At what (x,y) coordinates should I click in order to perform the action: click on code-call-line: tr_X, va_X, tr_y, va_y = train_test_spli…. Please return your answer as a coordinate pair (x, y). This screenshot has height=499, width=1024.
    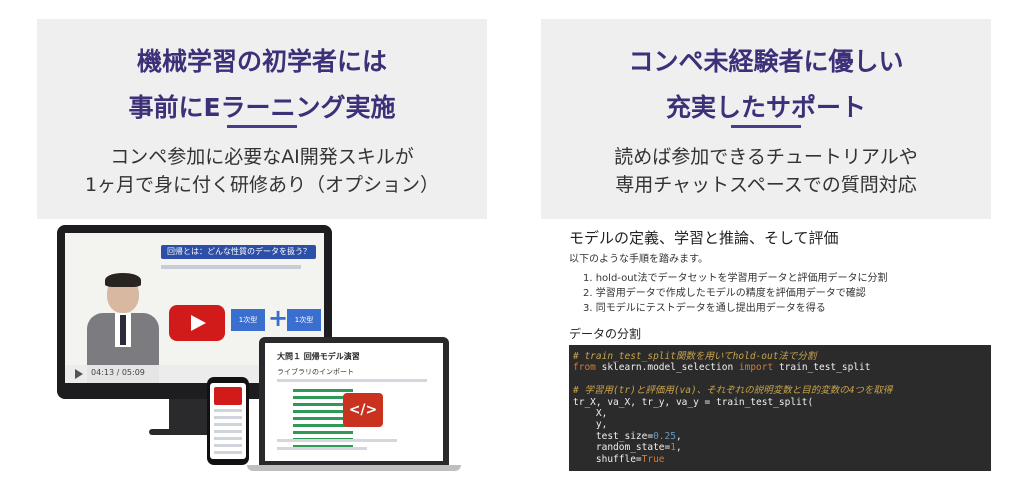
    Looking at the image, I should click on (693, 402).